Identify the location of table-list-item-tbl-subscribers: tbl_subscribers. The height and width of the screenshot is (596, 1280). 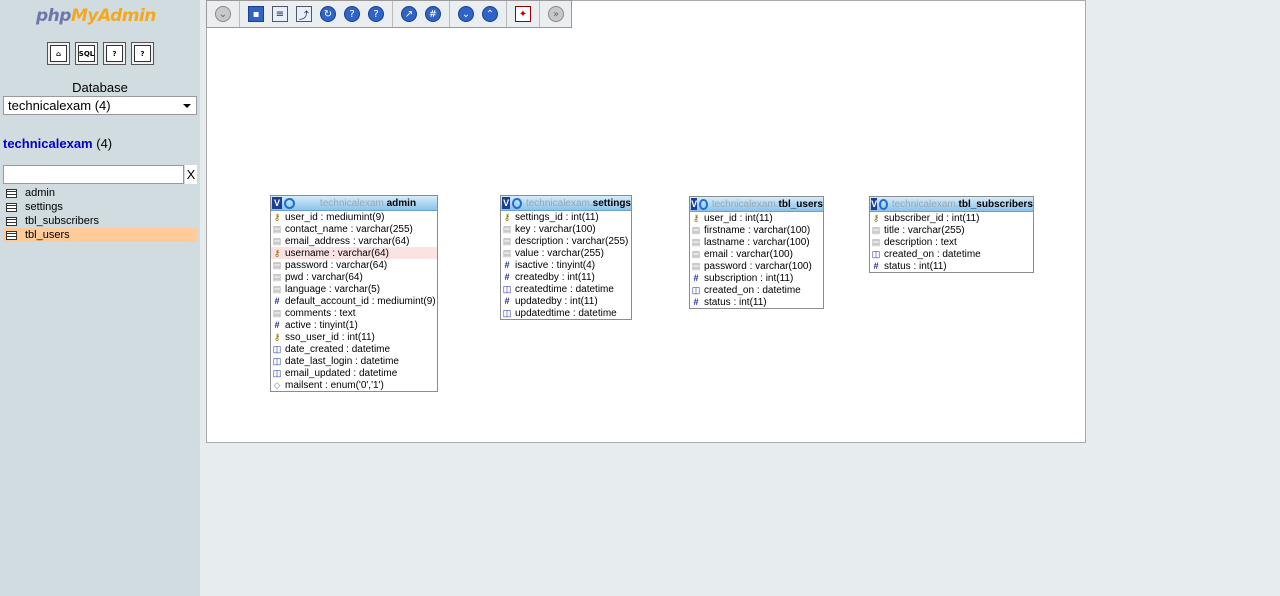
(100, 221).